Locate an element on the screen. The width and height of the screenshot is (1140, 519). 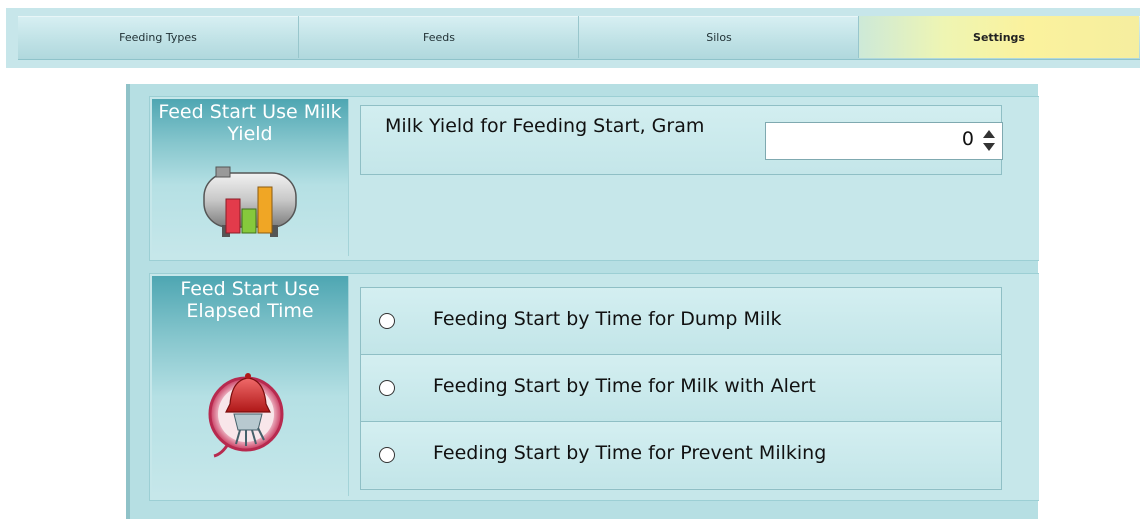
spinner-buttons is located at coordinates (989, 141).